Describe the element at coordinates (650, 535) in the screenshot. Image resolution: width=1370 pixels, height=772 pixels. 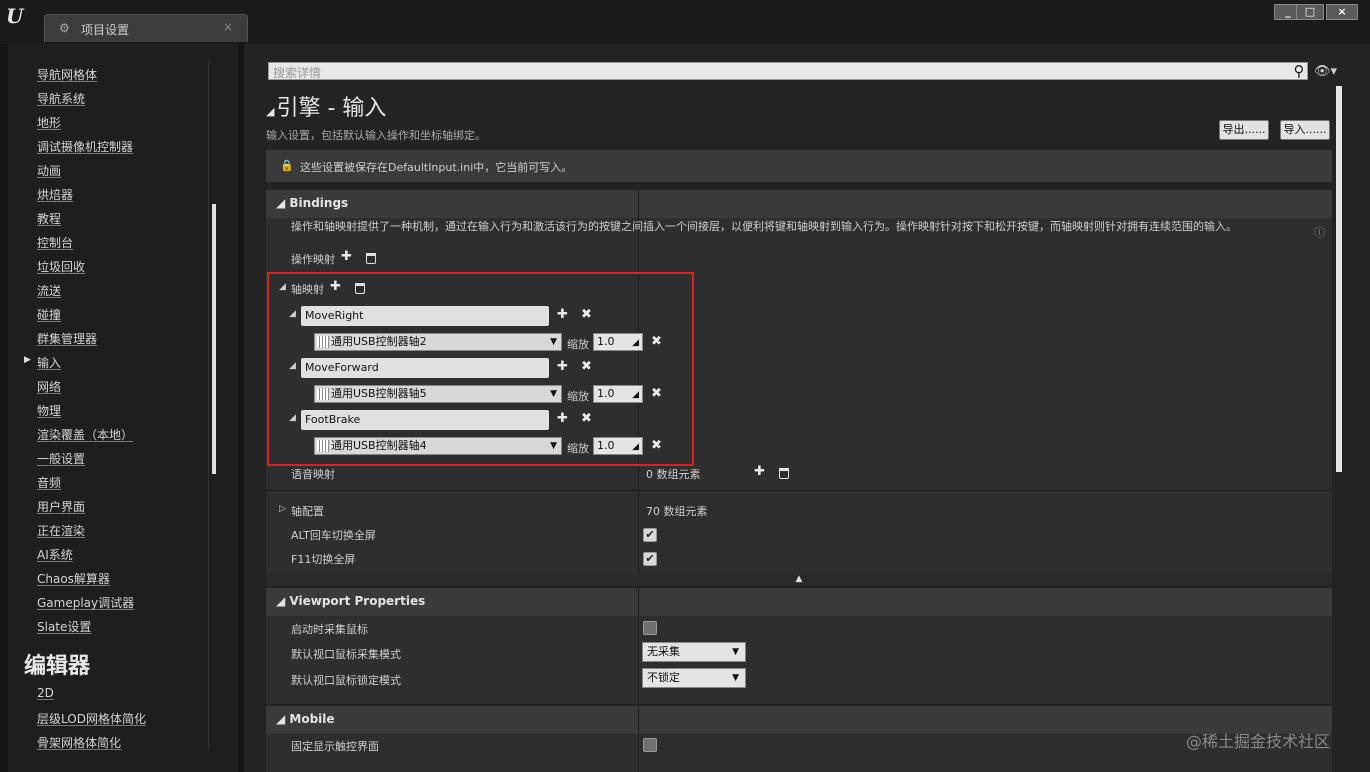
I see `alt-enter-fullscreen-checkbox: ✔` at that location.